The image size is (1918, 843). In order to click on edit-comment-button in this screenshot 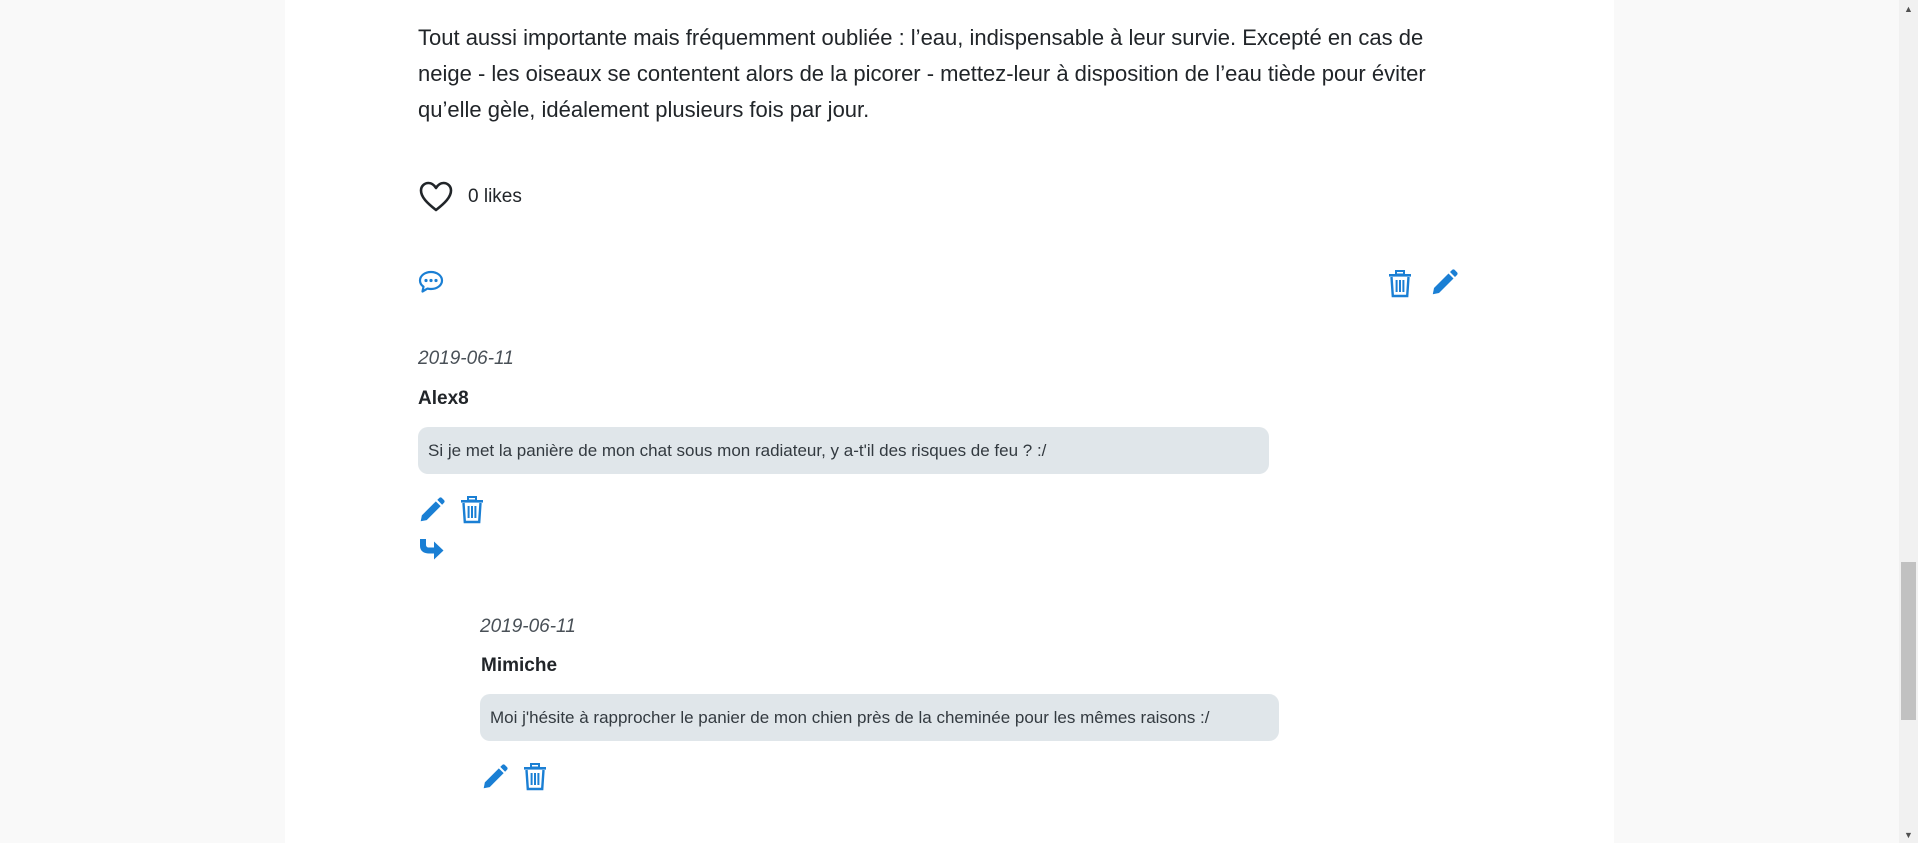, I will do `click(431, 510)`.